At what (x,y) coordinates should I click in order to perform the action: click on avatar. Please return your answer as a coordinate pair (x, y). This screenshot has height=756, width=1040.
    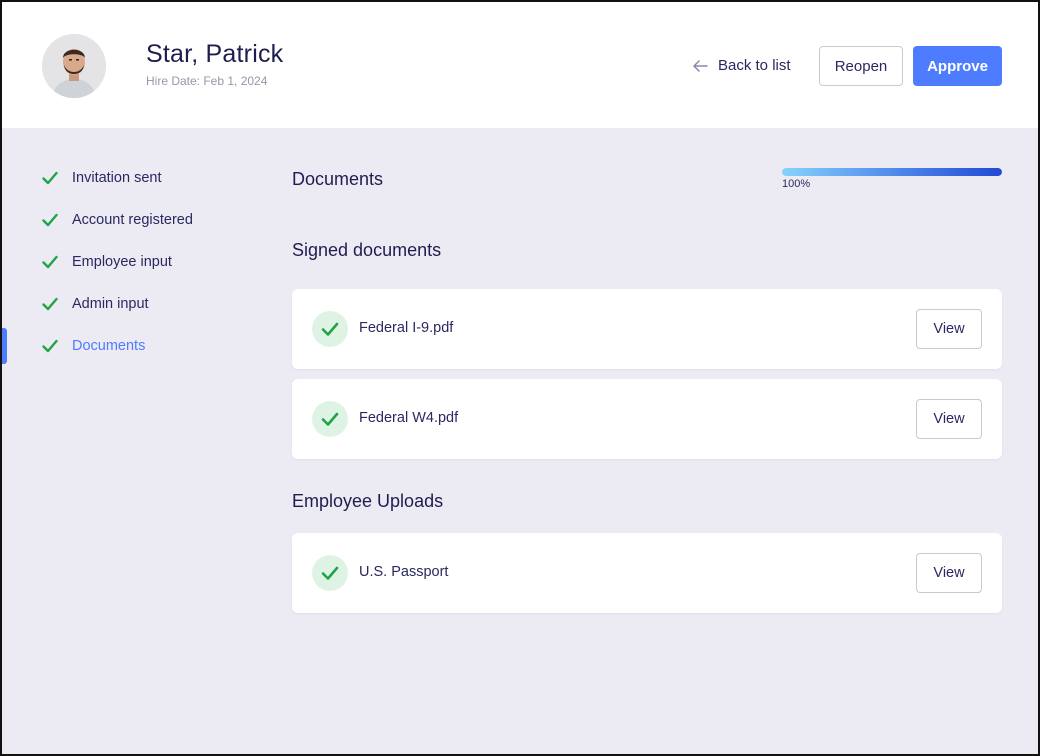
    Looking at the image, I should click on (74, 66).